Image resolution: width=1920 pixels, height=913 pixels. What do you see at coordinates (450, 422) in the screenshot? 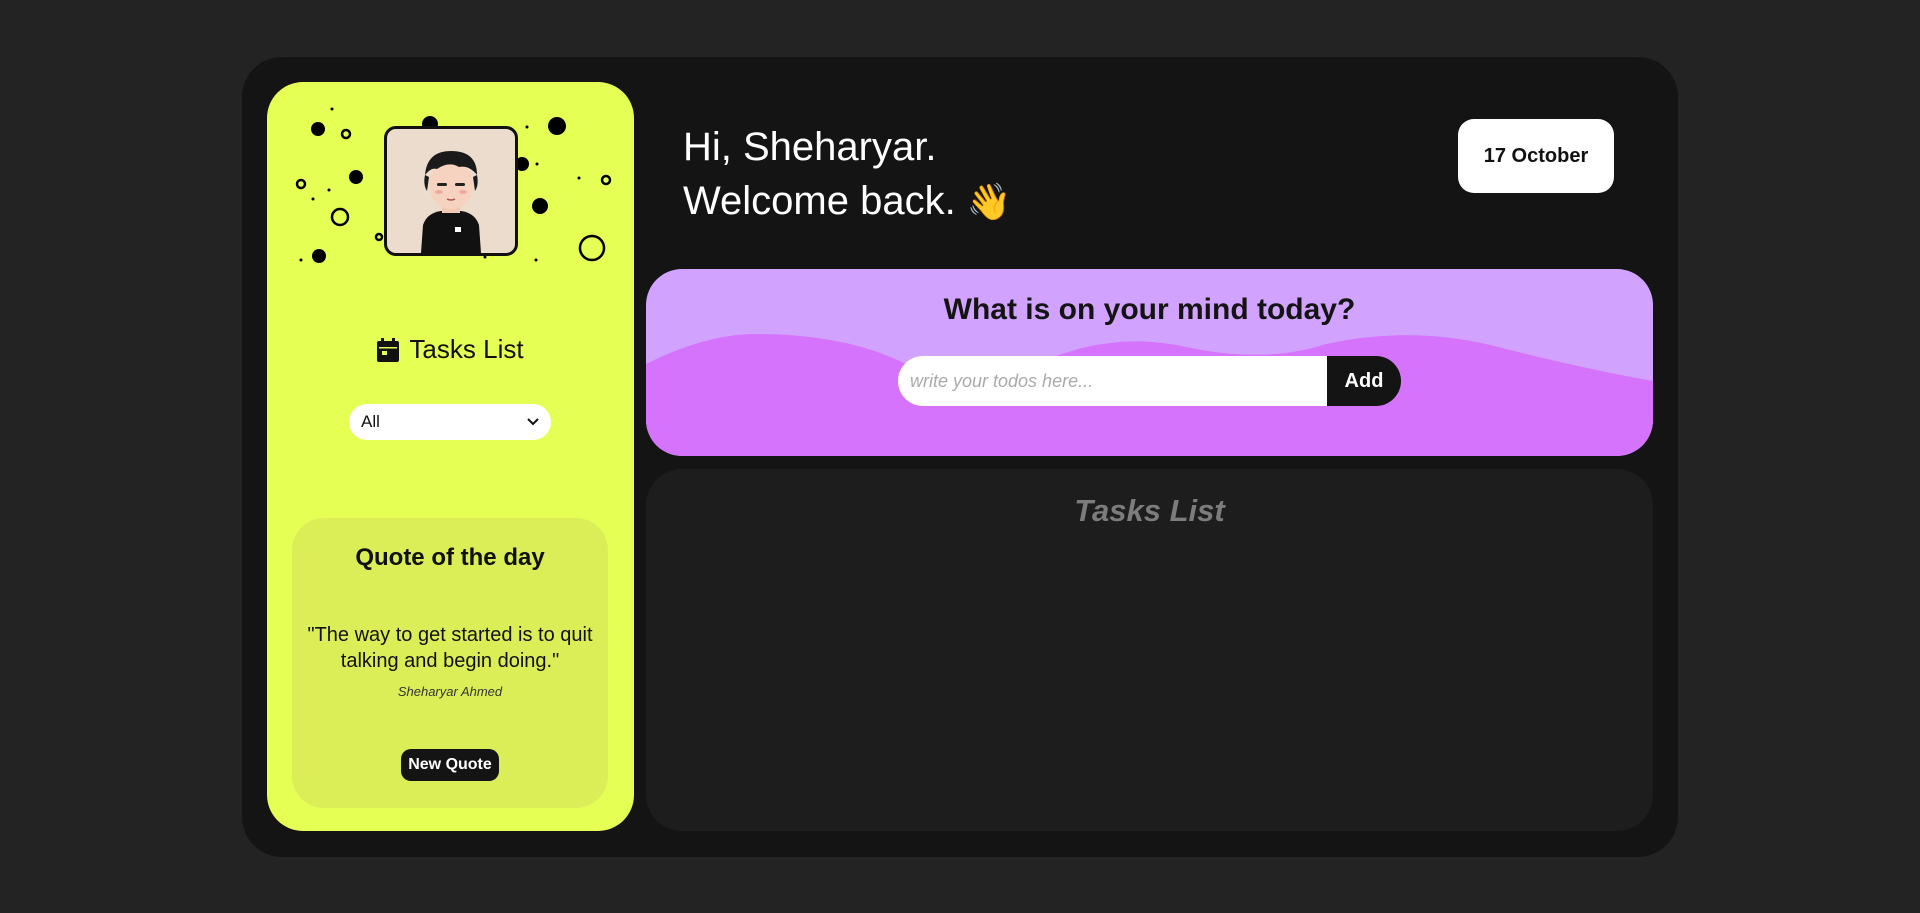
I see `filter-select: All` at bounding box center [450, 422].